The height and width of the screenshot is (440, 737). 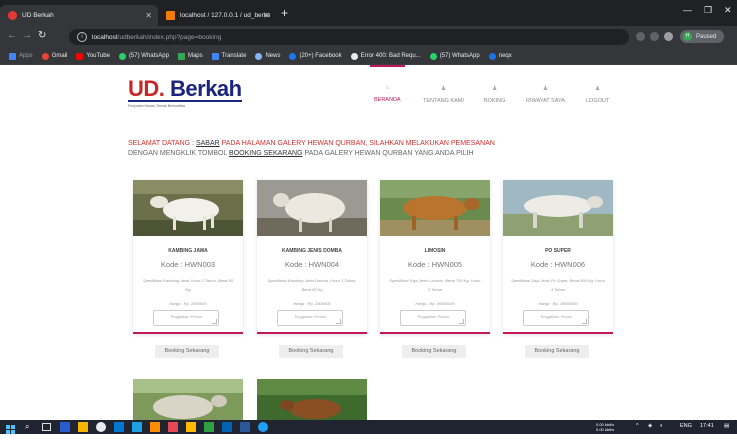 I want to click on new-tab-icon: +, so click(x=284, y=13).